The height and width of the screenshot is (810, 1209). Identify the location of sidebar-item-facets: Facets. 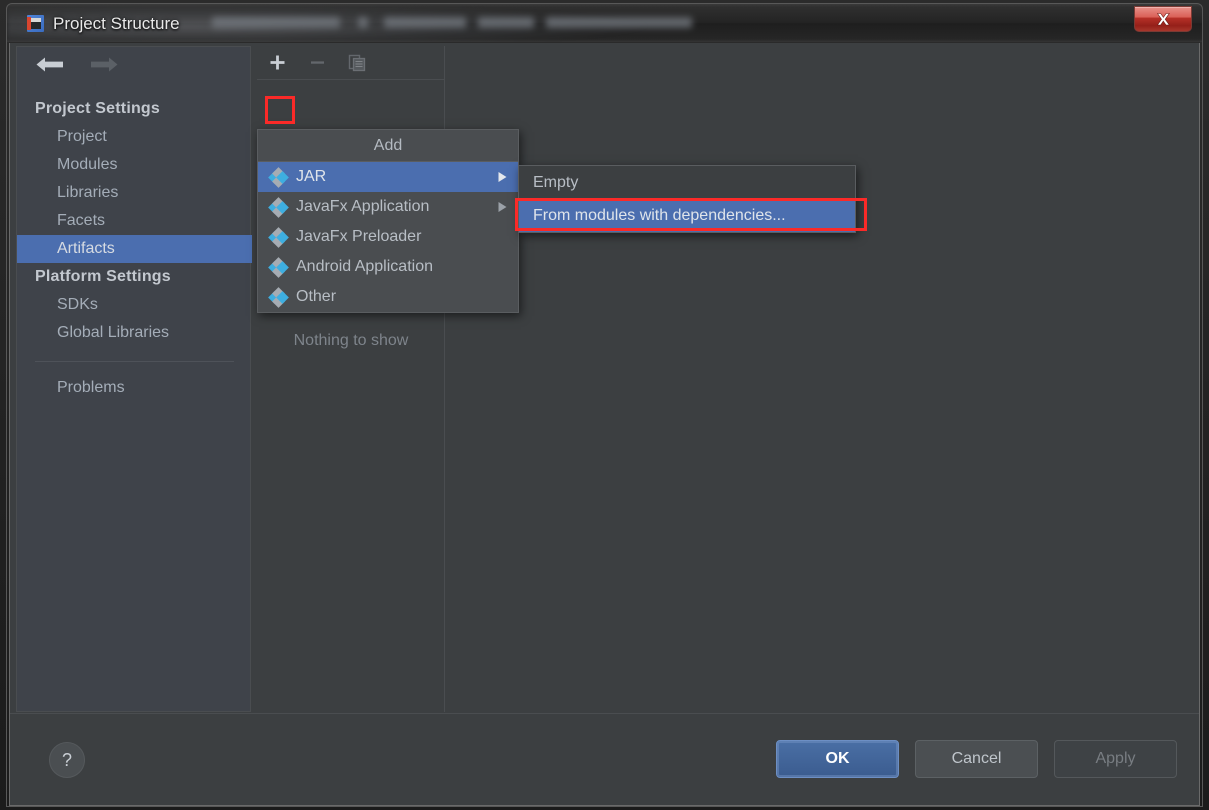
(134, 221).